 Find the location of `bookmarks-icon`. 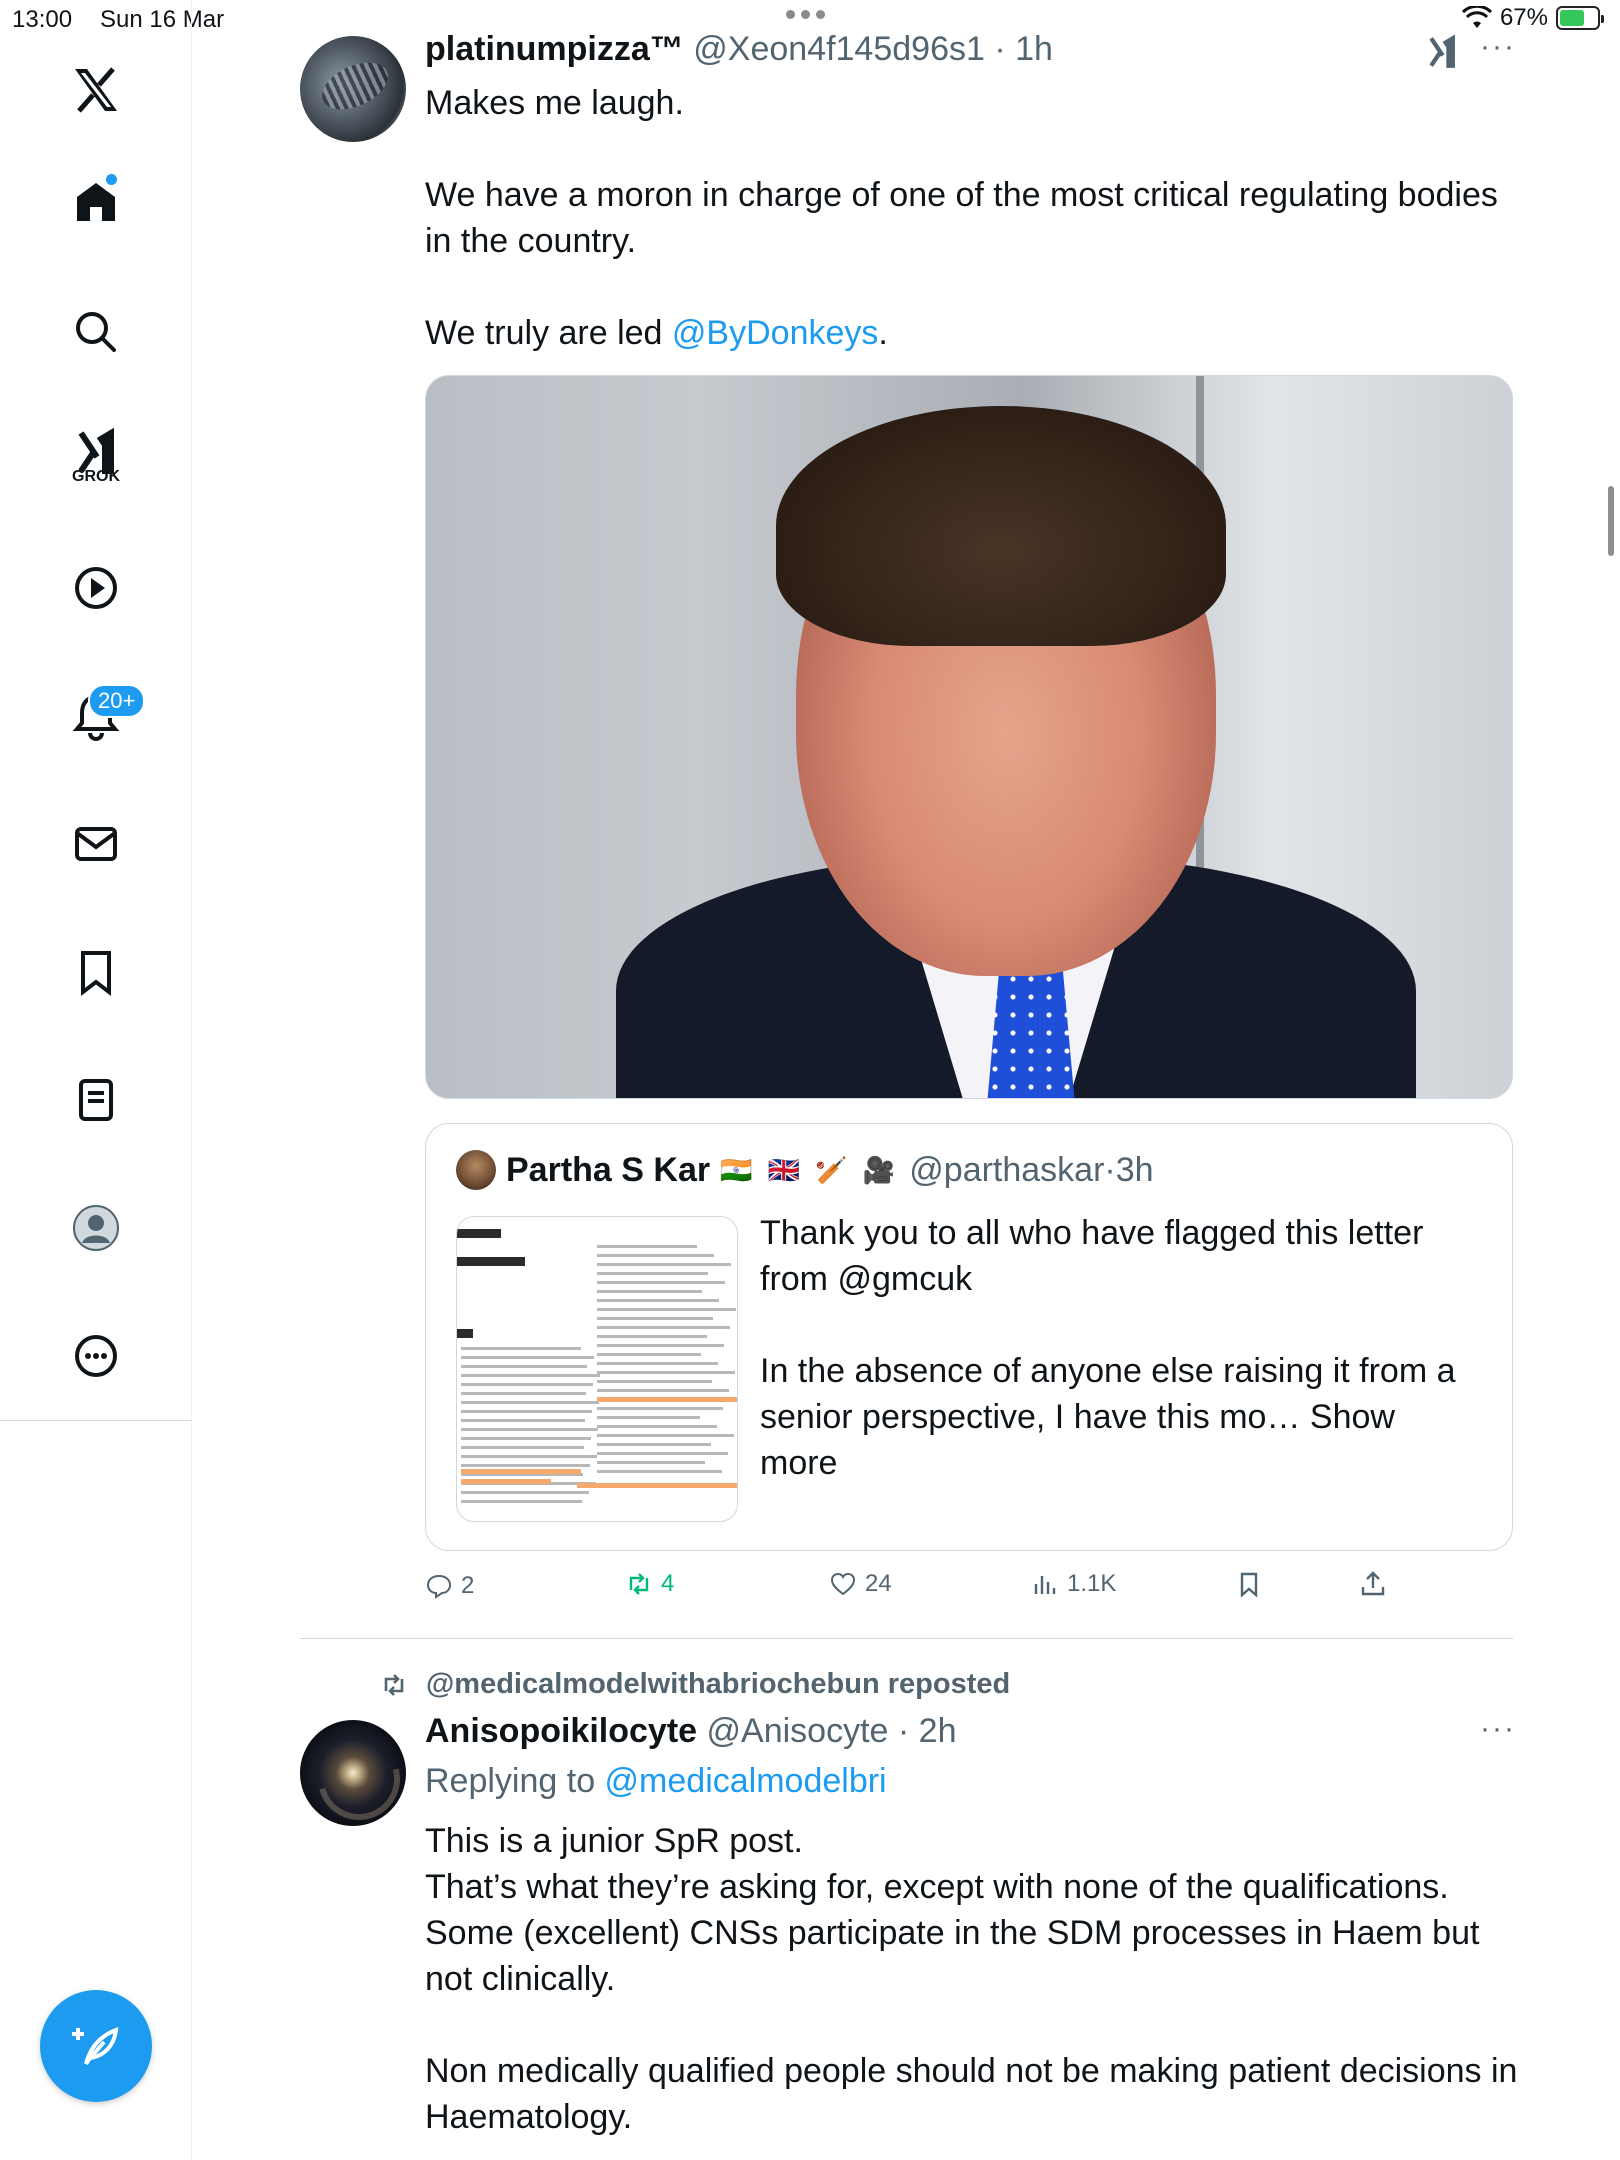

bookmarks-icon is located at coordinates (96, 972).